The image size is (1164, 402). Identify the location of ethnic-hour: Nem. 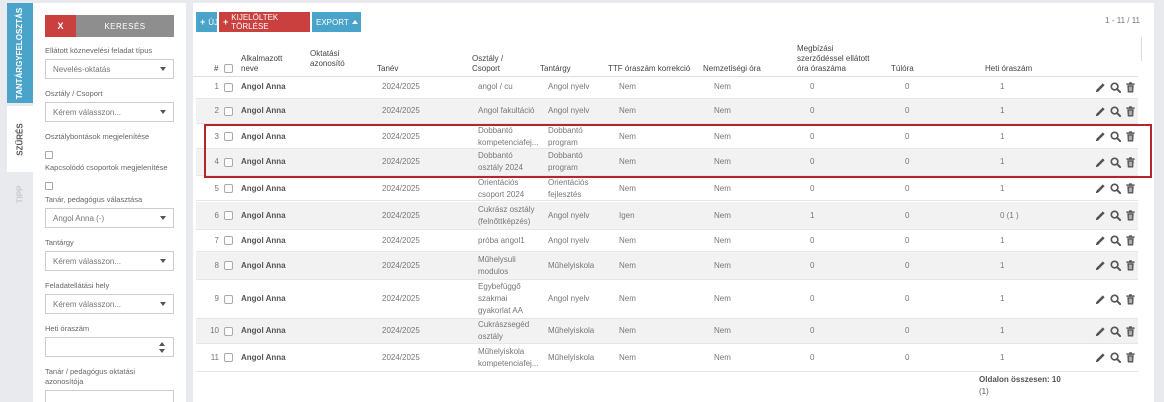
(722, 86).